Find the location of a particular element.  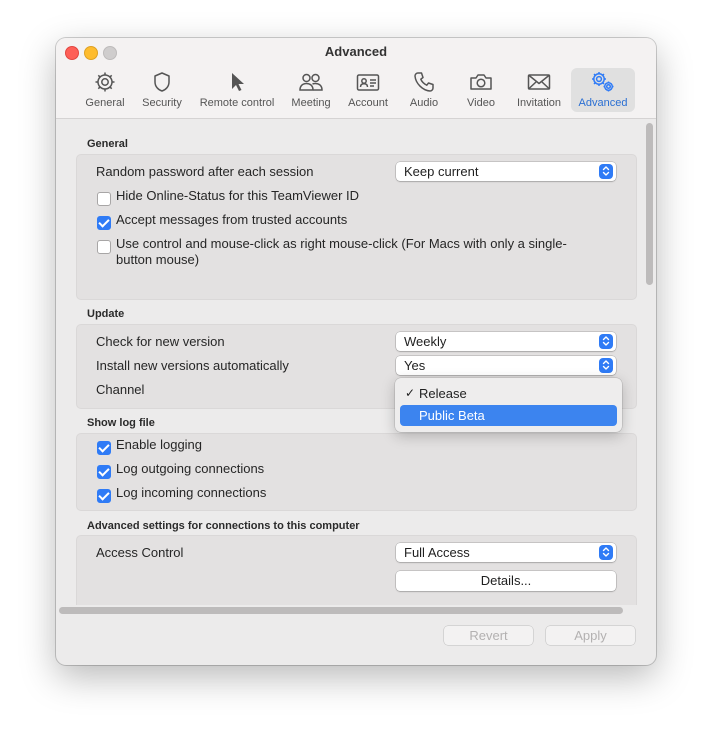

tab-label: Meeting is located at coordinates (311, 103).